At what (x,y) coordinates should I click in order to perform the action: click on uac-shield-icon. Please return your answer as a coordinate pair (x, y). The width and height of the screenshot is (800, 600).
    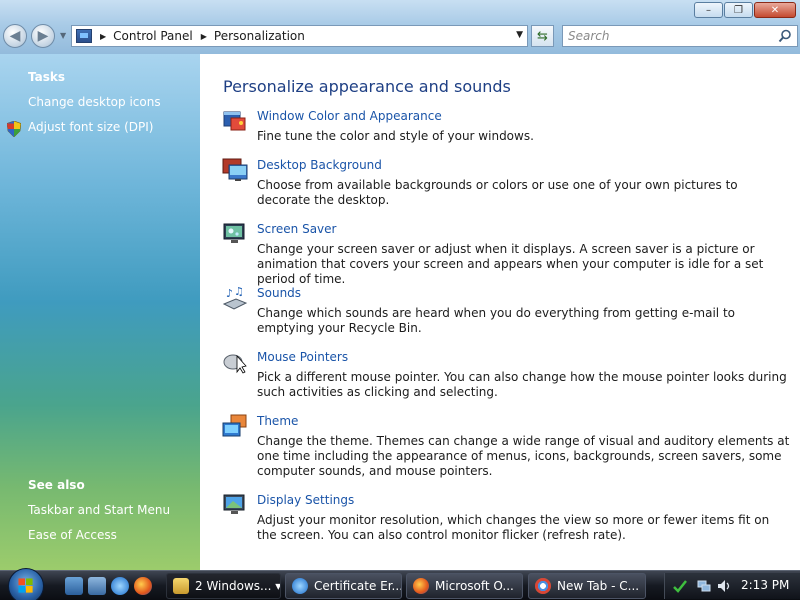
    Looking at the image, I should click on (14, 129).